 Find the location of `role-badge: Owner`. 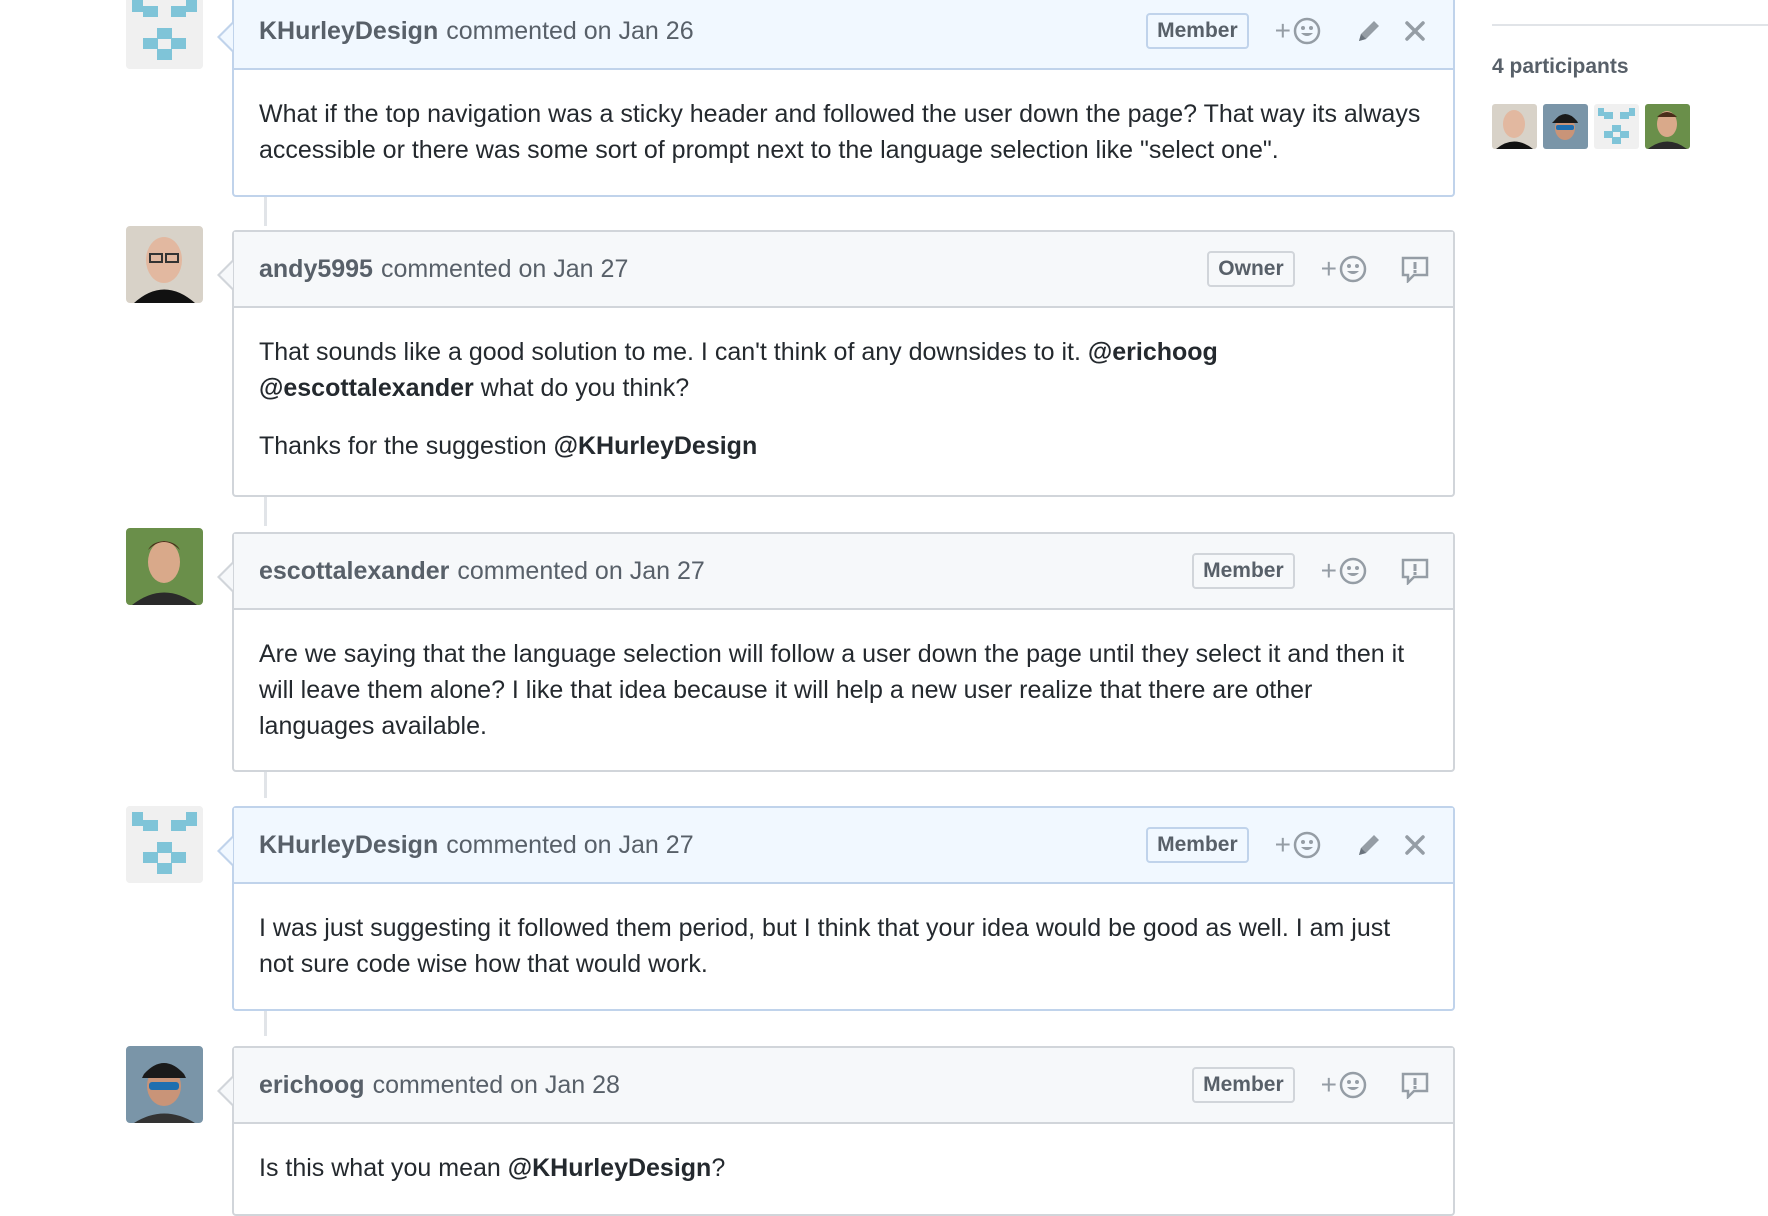

role-badge: Owner is located at coordinates (1251, 269).